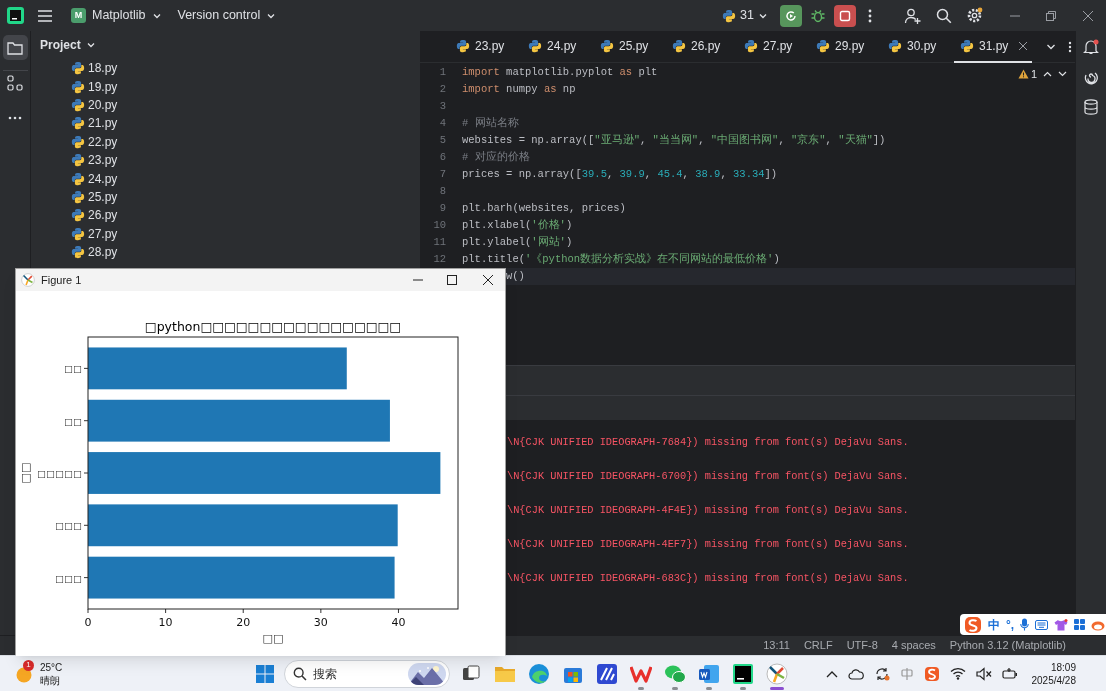 Image resolution: width=1106 pixels, height=691 pixels. Describe the element at coordinates (983, 673) in the screenshot. I see `speaker-muted-icon` at that location.